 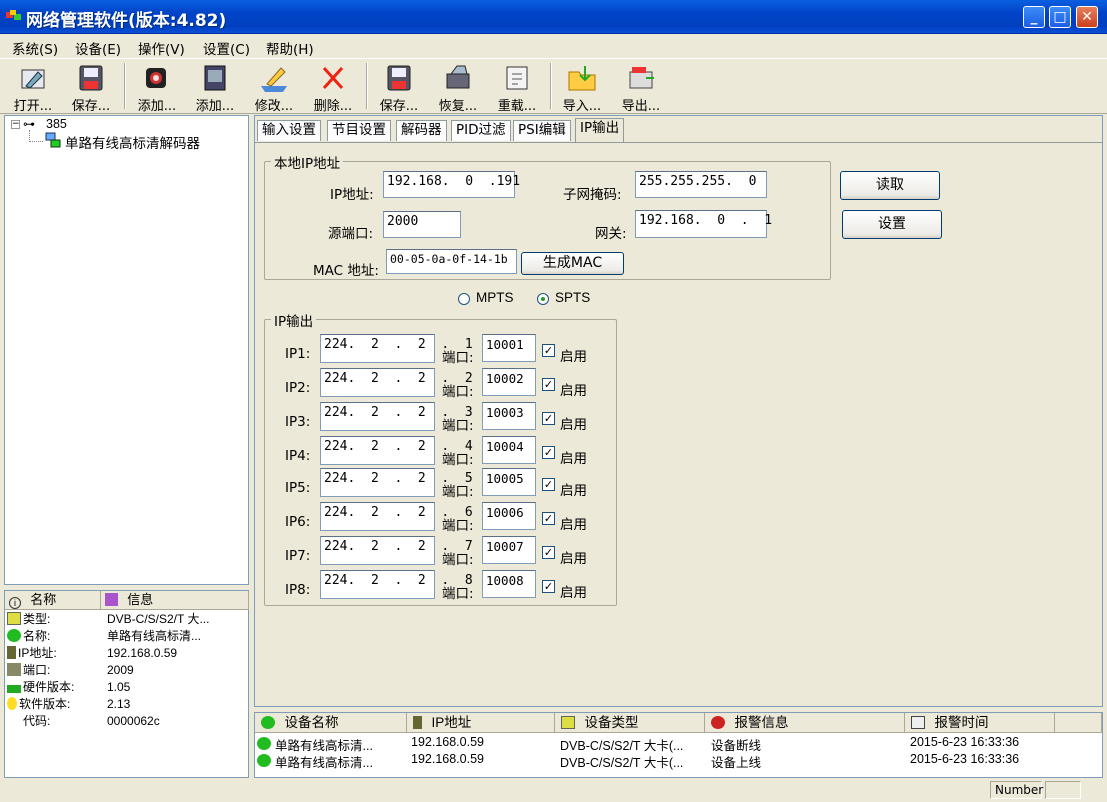 What do you see at coordinates (481, 130) in the screenshot?
I see `tab-pid-filter: PID过滤` at bounding box center [481, 130].